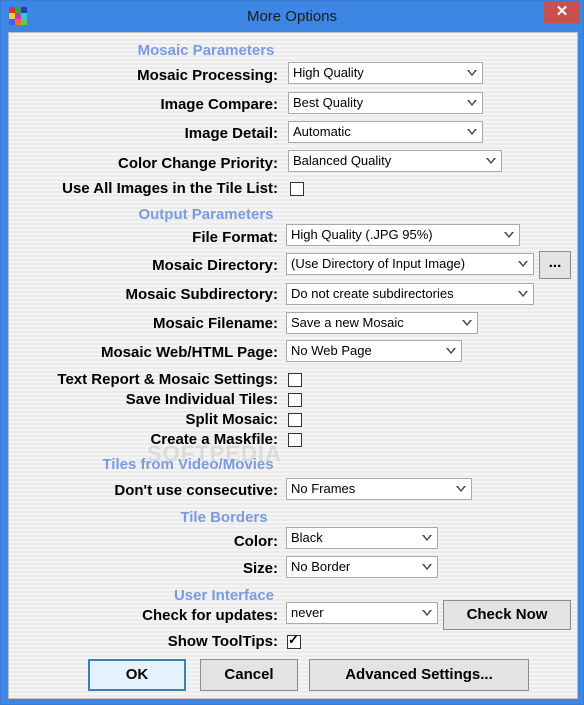 Image resolution: width=584 pixels, height=705 pixels. I want to click on cancel-button: Cancel, so click(249, 675).